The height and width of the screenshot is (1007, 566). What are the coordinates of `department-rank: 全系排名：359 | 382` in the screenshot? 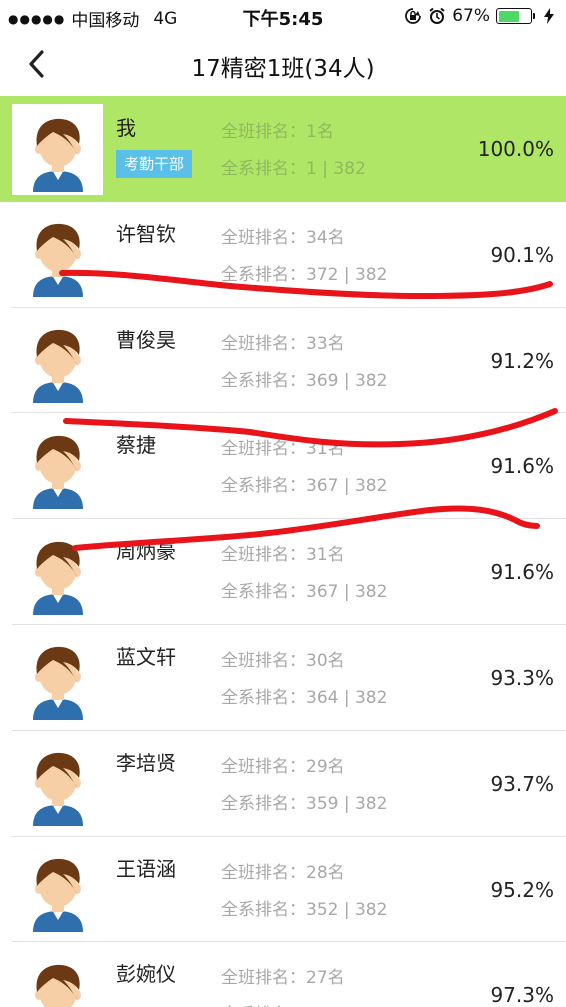 It's located at (304, 803).